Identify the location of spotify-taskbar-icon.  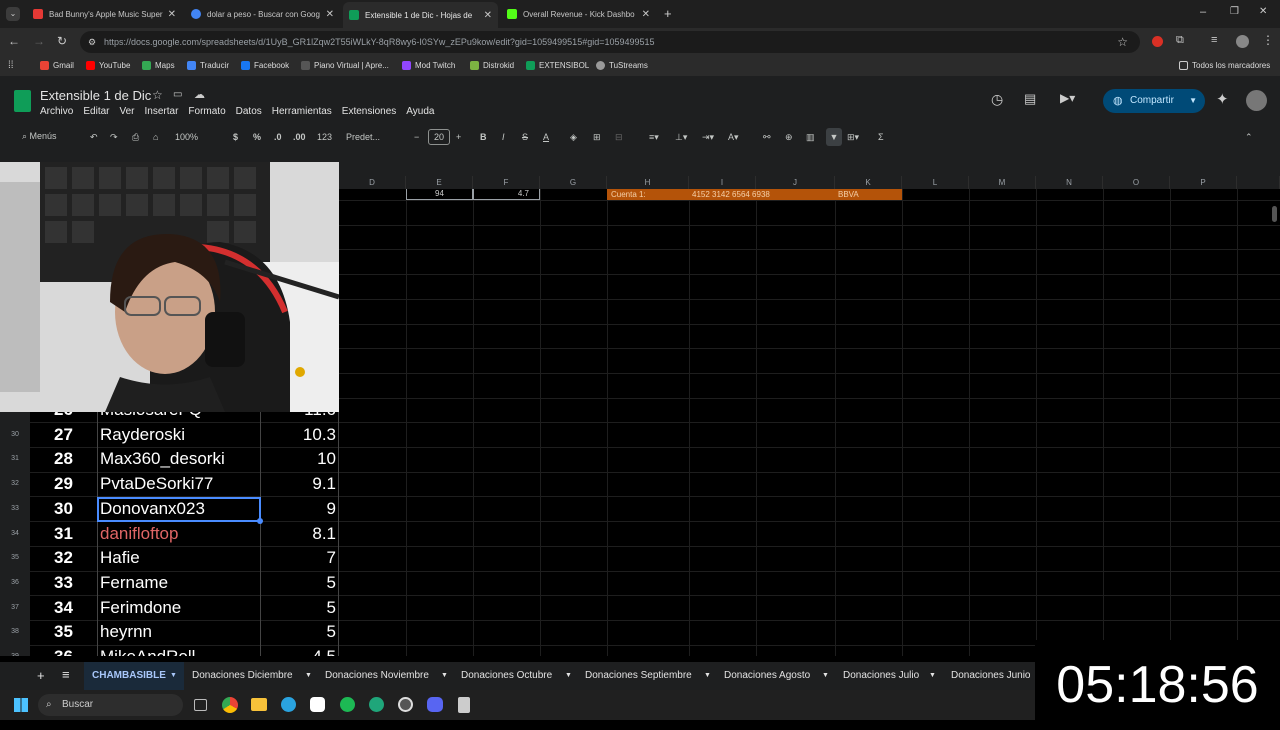
(347, 704).